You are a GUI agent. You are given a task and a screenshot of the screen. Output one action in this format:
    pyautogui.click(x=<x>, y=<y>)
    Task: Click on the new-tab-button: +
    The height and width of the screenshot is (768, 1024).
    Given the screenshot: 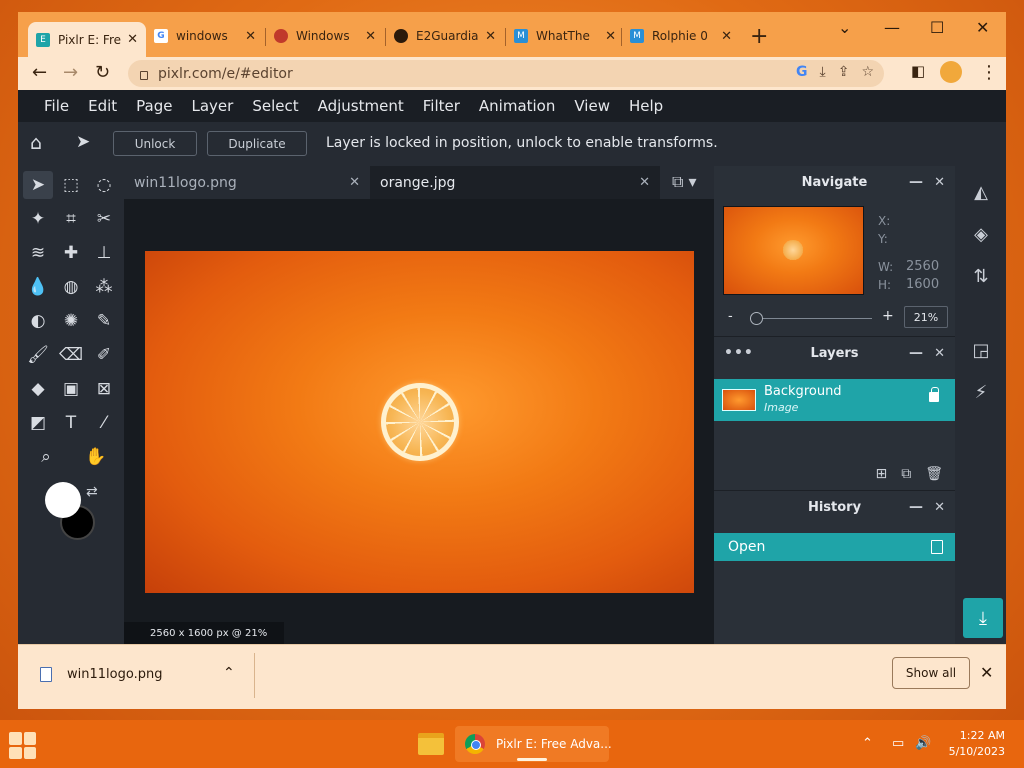 What is the action you would take?
    pyautogui.click(x=759, y=36)
    